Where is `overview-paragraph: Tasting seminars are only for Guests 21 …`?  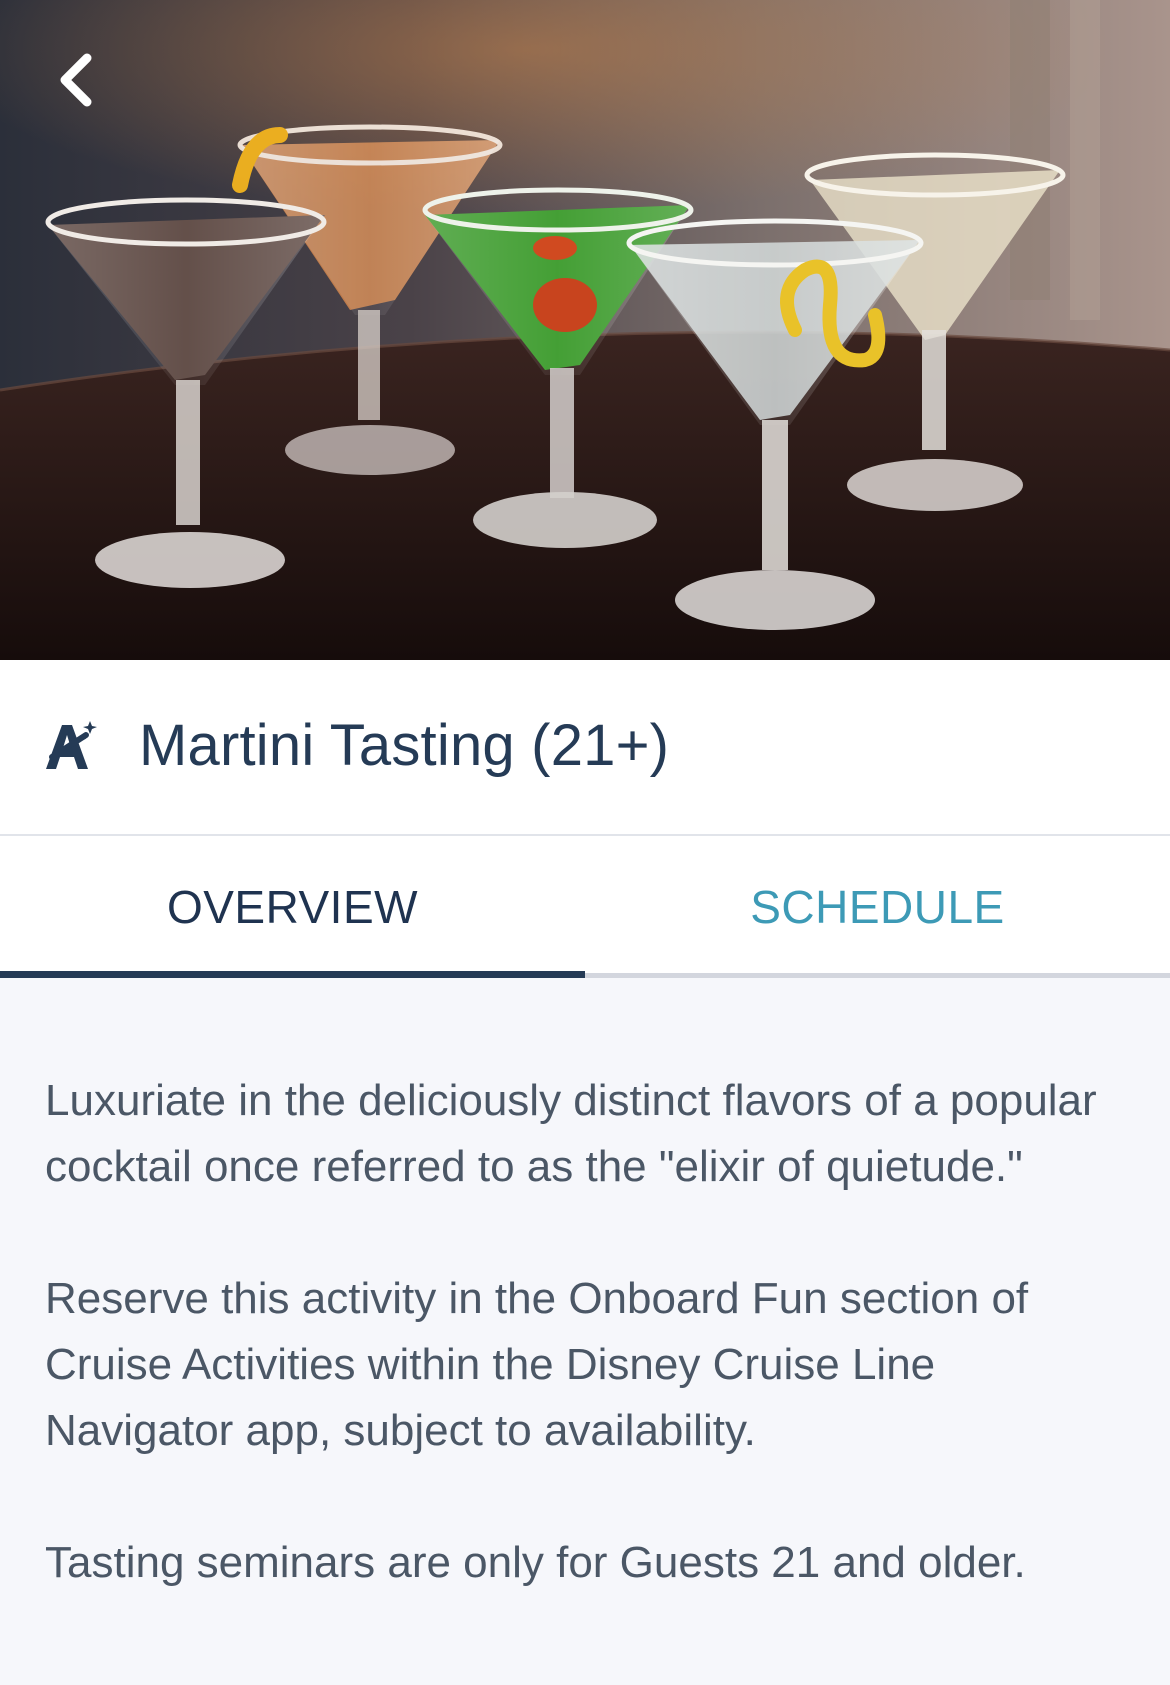
overview-paragraph: Tasting seminars are only for Guests 21 … is located at coordinates (535, 1562).